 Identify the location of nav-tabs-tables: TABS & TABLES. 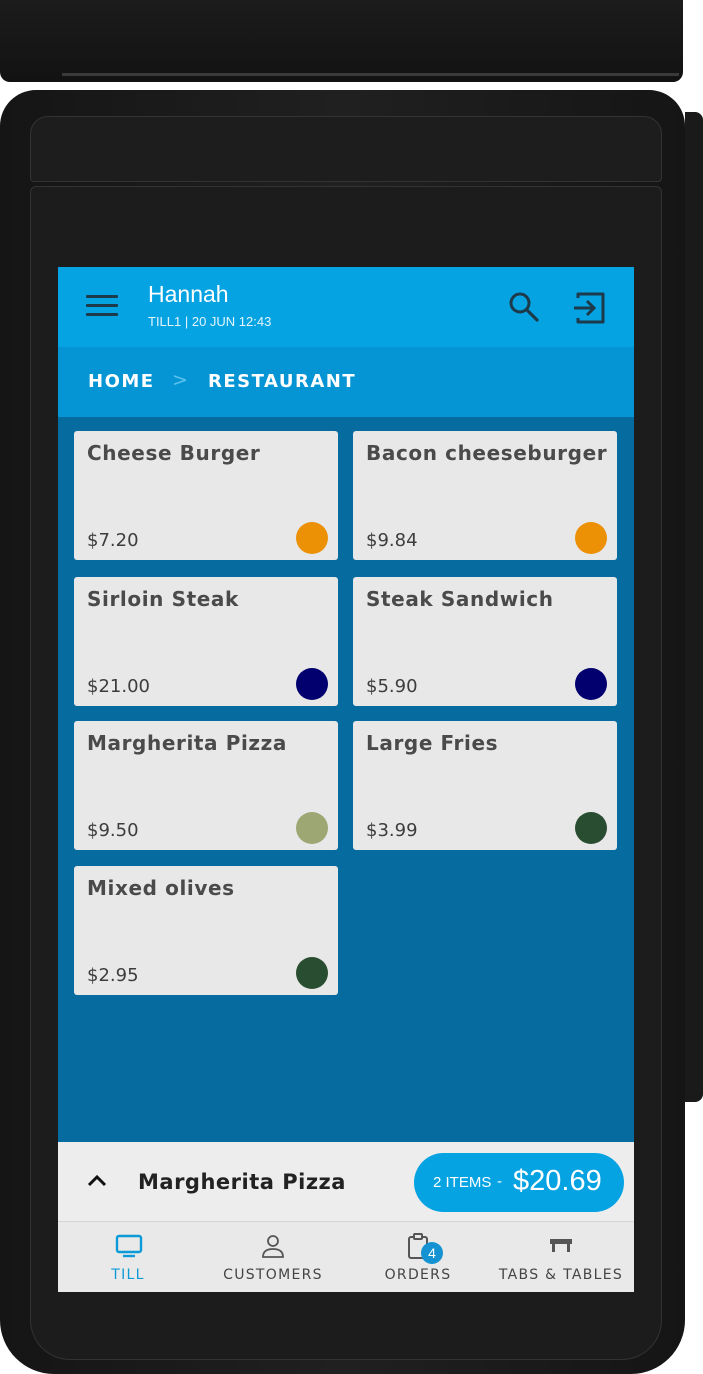
(561, 1257).